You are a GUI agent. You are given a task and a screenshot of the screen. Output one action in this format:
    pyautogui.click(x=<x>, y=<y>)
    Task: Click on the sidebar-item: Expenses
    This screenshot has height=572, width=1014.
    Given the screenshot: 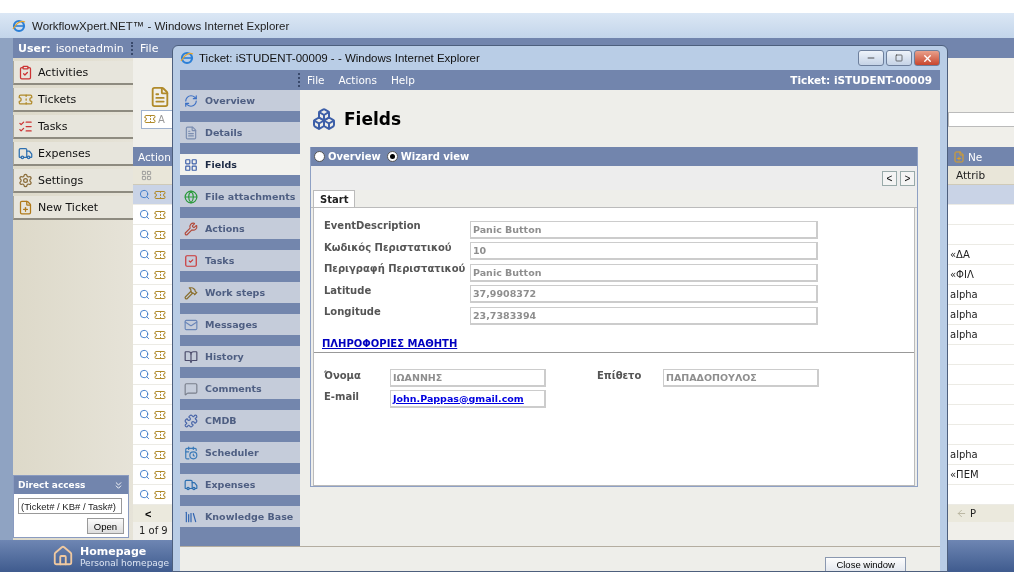 What is the action you would take?
    pyautogui.click(x=73, y=154)
    